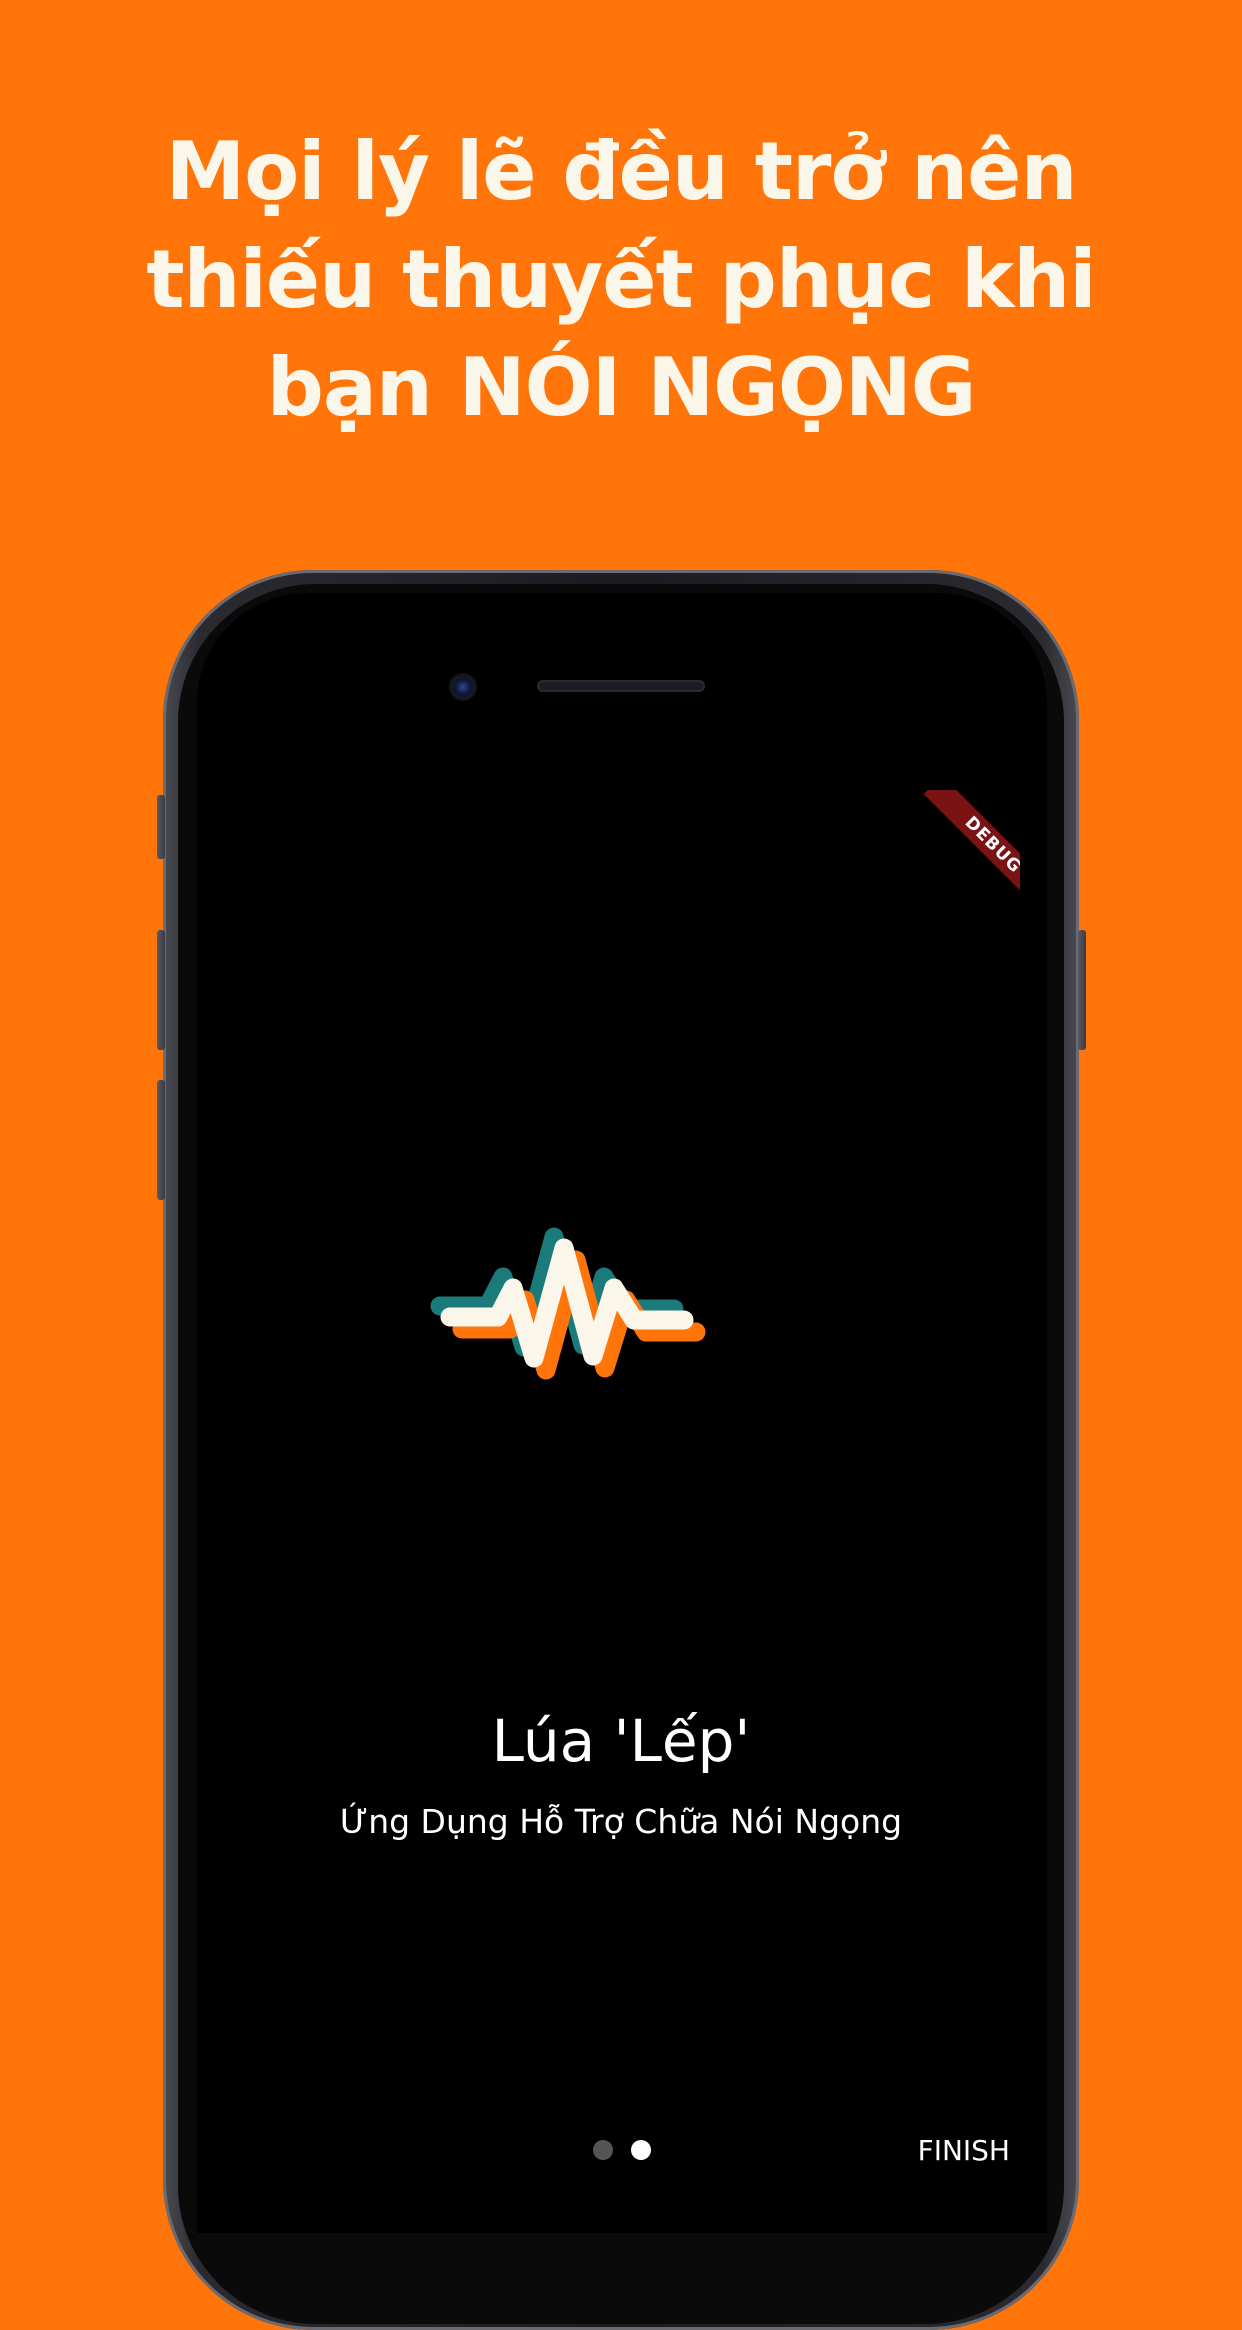 The height and width of the screenshot is (2330, 1242). Describe the element at coordinates (621, 171) in the screenshot. I see `headline-line-1: Mọi lý lẽ đều trở nên` at that location.